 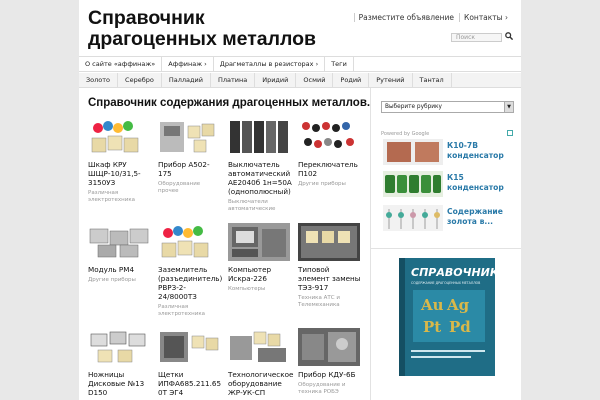 I want to click on nav-item-resistors: Драгметаллы в резисторах ›, so click(x=270, y=64).